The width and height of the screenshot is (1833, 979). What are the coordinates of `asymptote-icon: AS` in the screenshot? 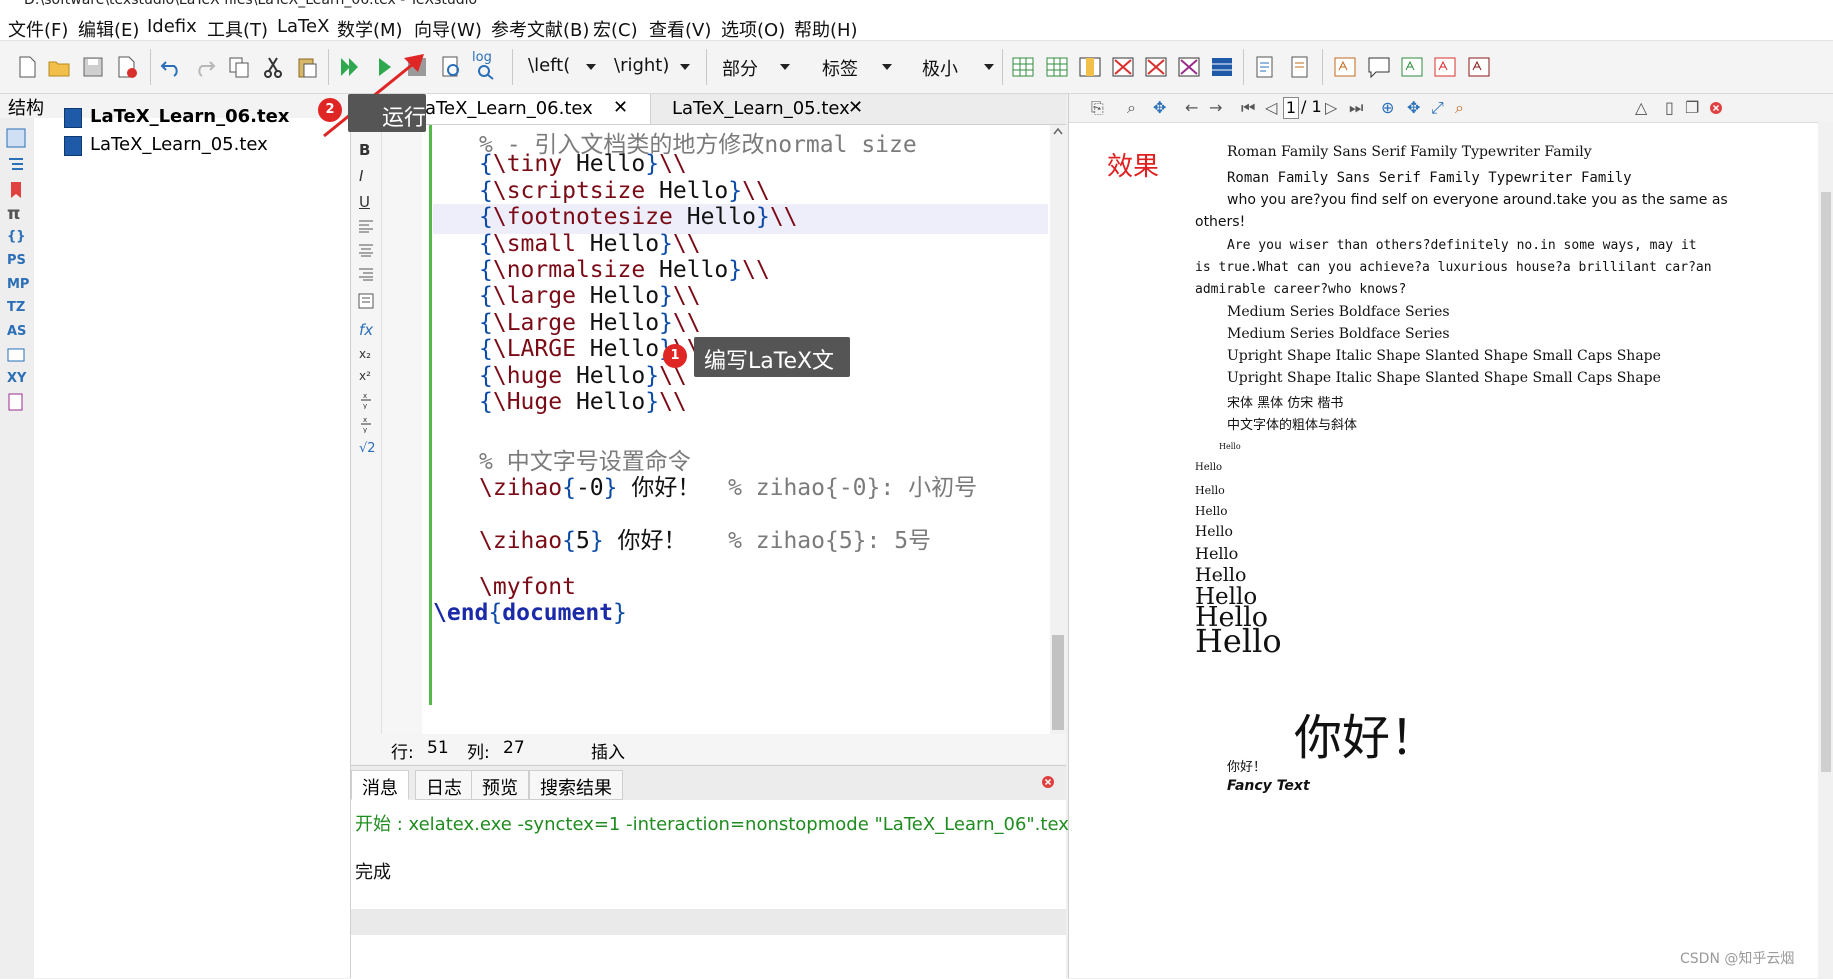 It's located at (16, 331).